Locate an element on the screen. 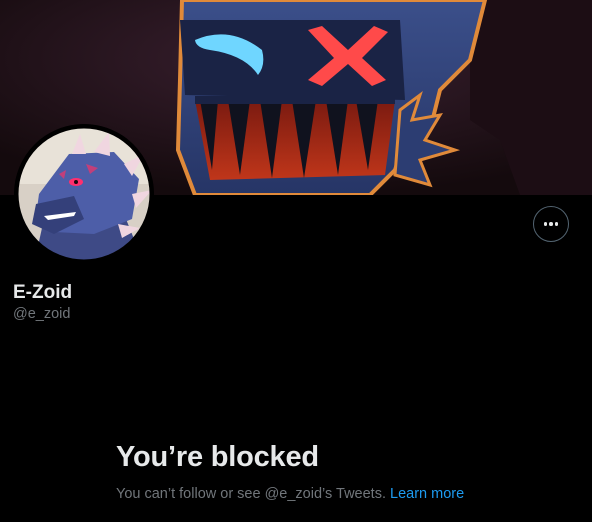  profile-handle: @e_zoid is located at coordinates (42, 314).